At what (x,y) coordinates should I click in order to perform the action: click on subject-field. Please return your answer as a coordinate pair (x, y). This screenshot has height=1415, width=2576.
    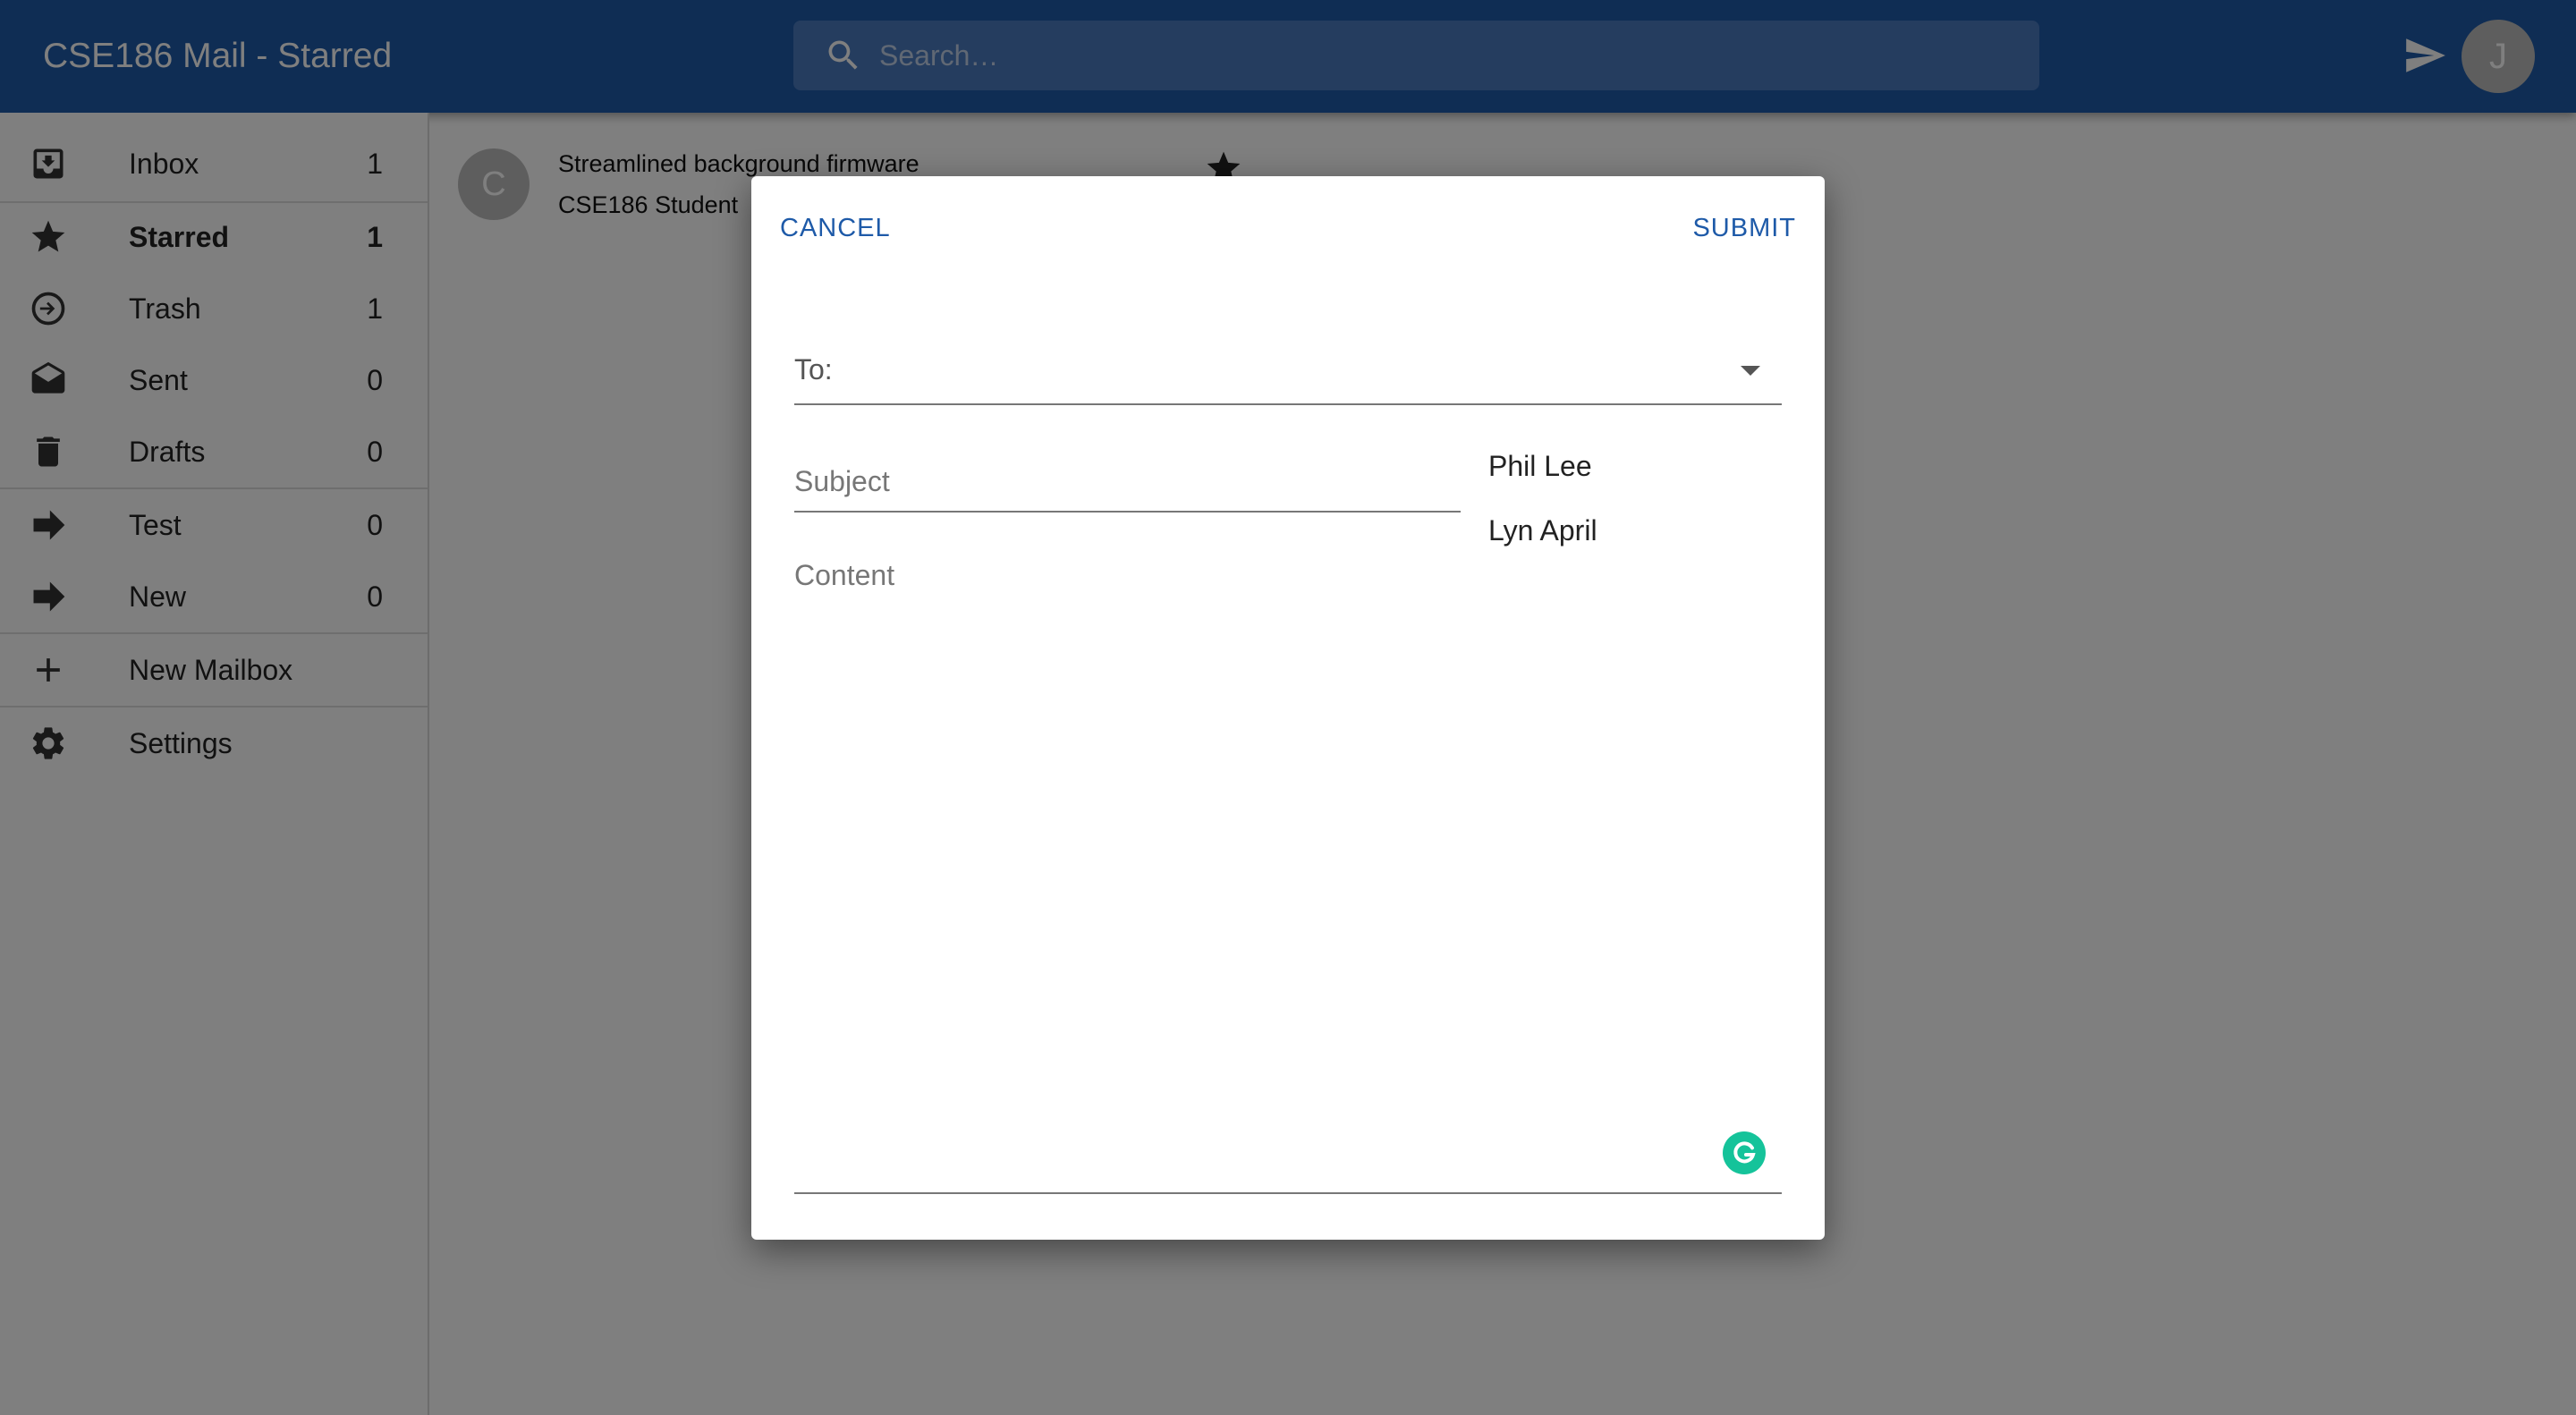
    Looking at the image, I should click on (1127, 483).